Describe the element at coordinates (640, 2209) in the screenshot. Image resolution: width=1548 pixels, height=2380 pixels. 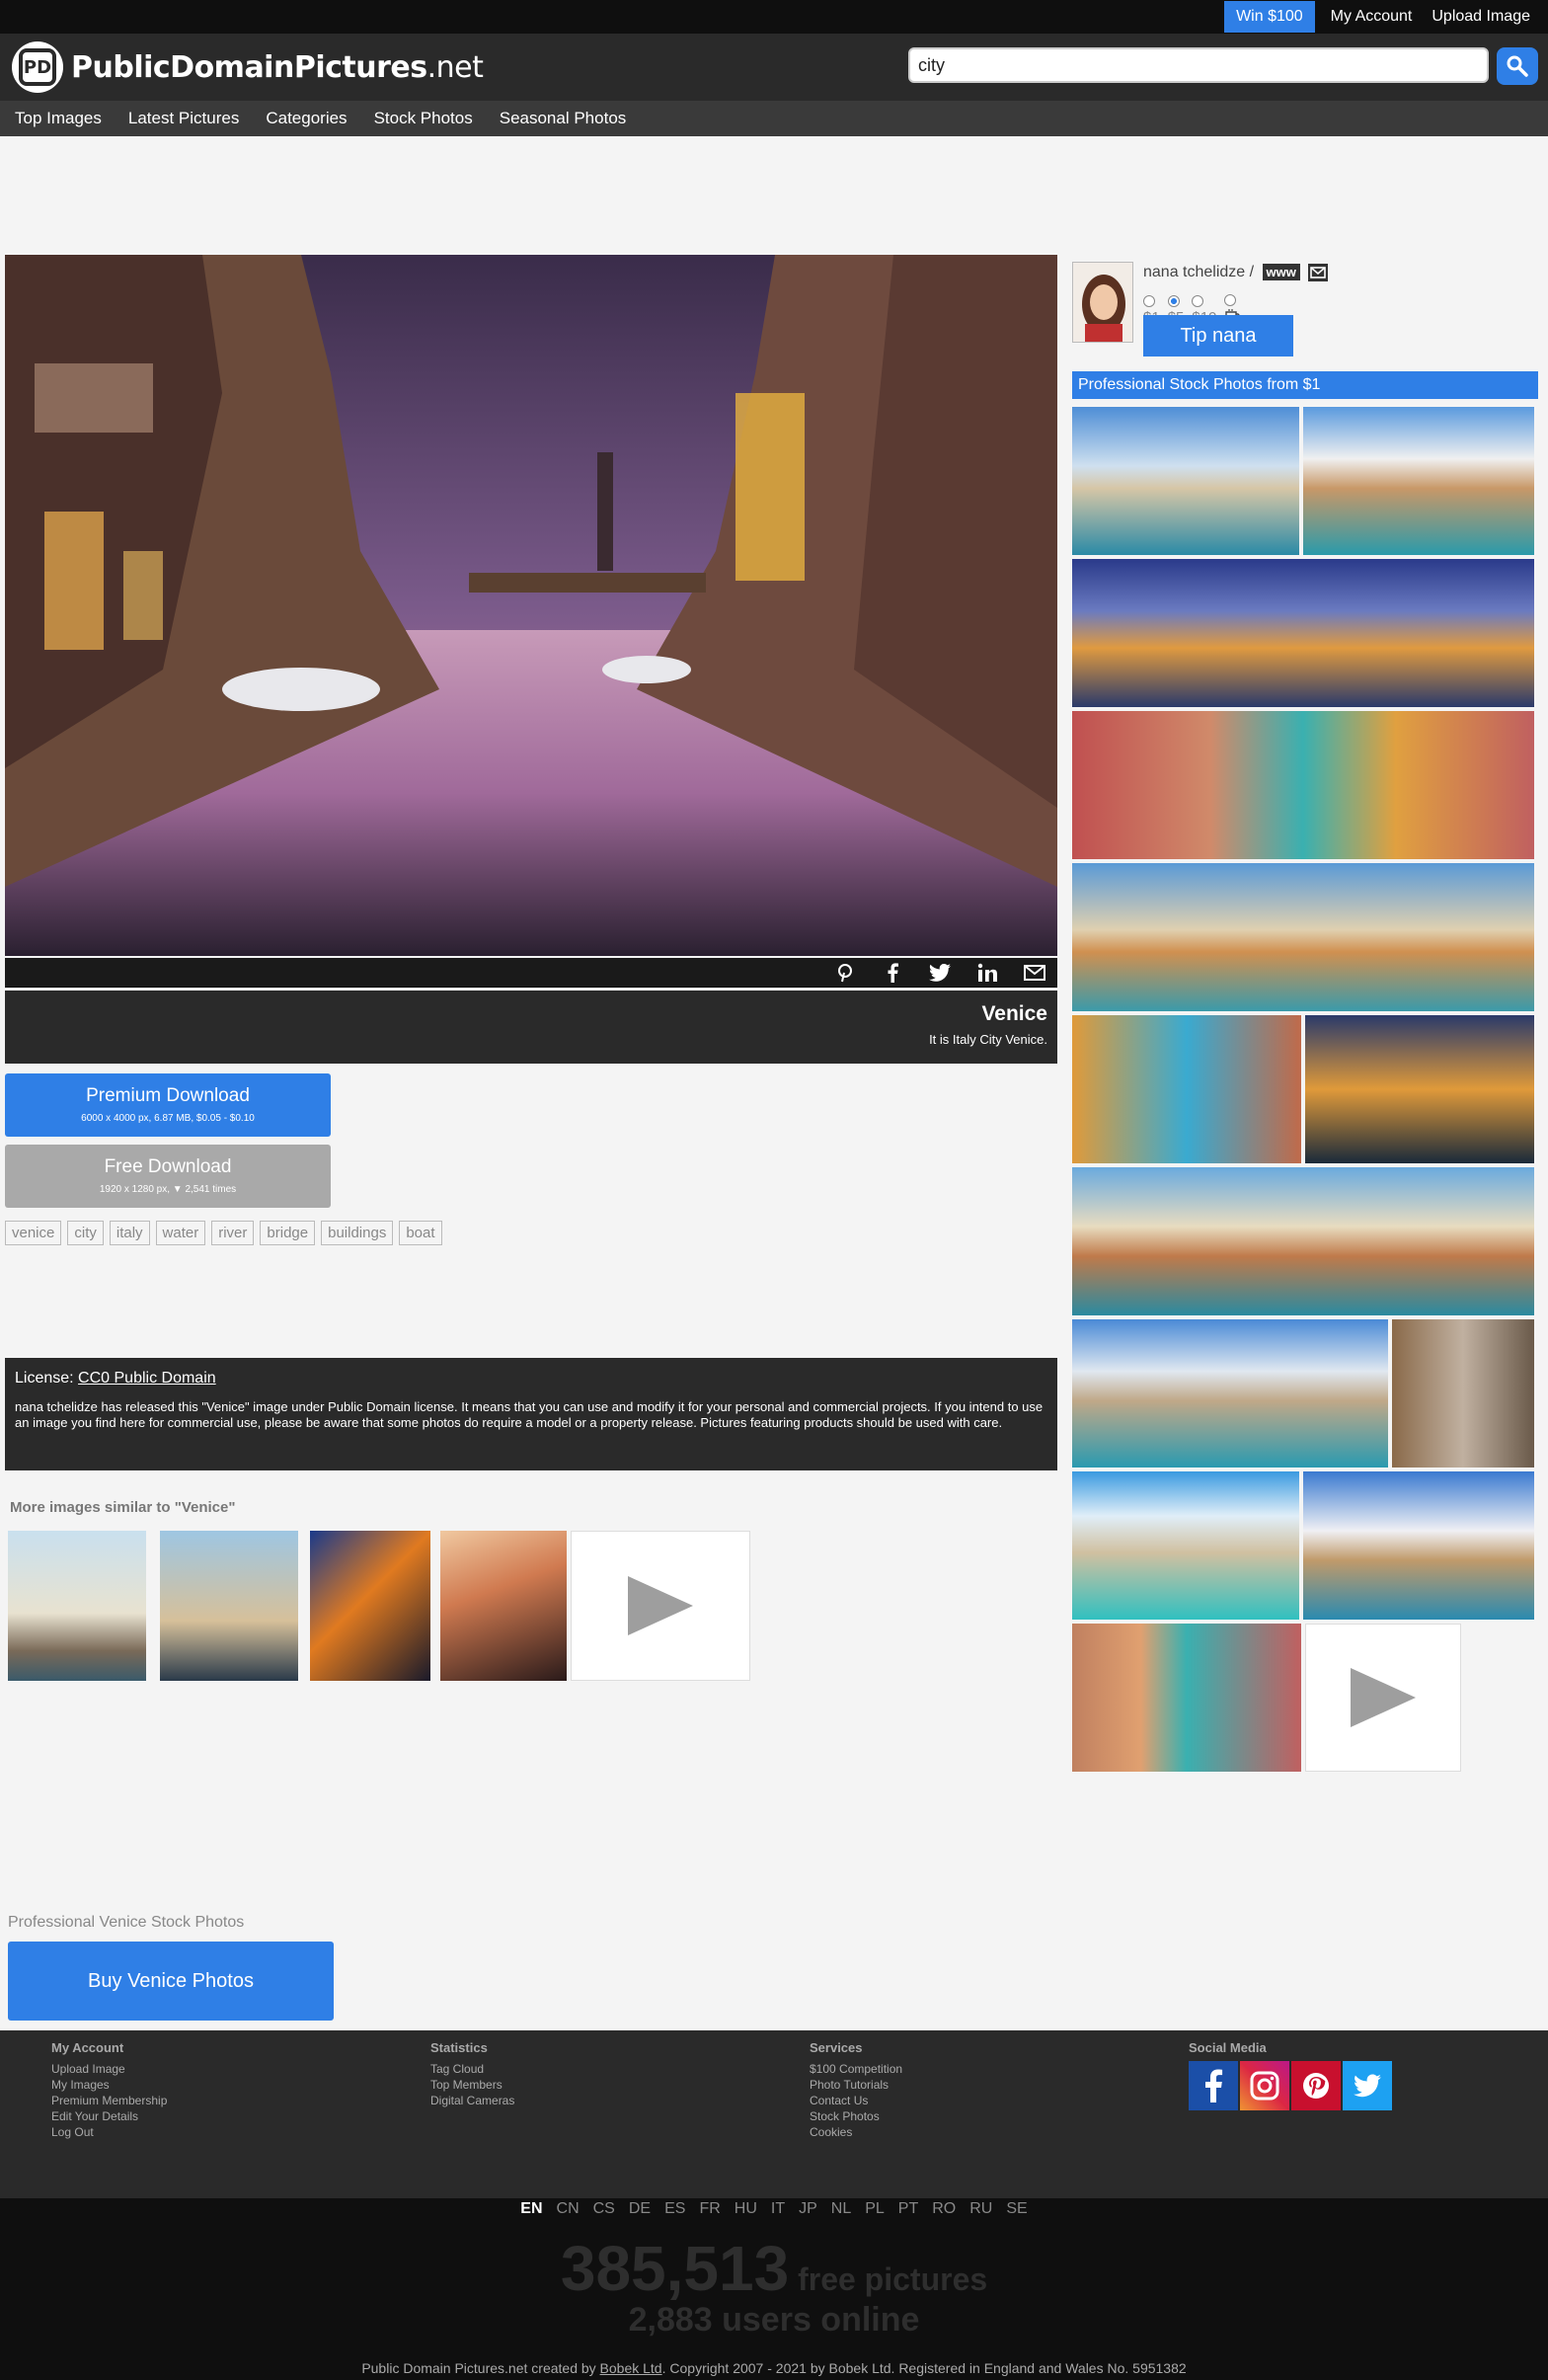
I see `lang-de: DE` at that location.